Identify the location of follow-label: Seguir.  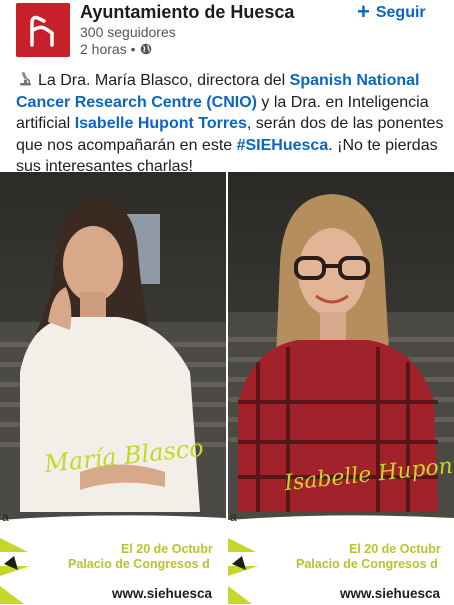
(400, 12).